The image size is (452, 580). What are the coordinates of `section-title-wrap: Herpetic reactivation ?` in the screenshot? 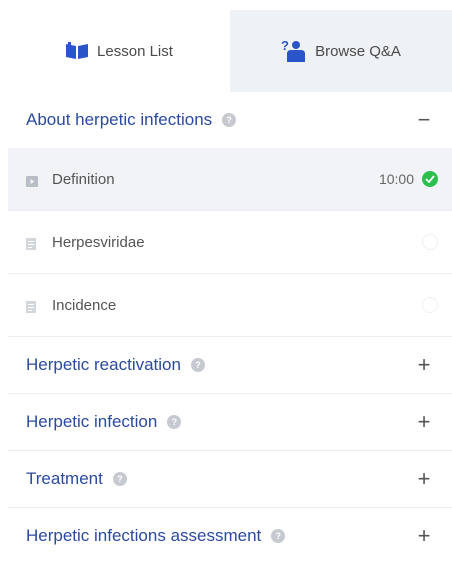 It's located at (115, 365).